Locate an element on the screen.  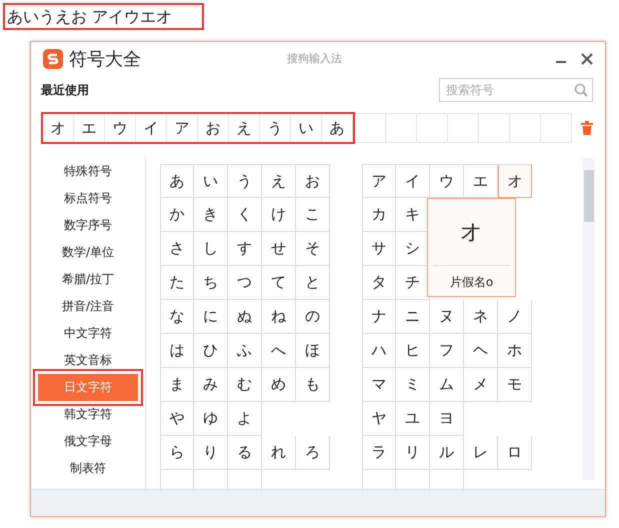
symbol-cell: ち is located at coordinates (211, 283).